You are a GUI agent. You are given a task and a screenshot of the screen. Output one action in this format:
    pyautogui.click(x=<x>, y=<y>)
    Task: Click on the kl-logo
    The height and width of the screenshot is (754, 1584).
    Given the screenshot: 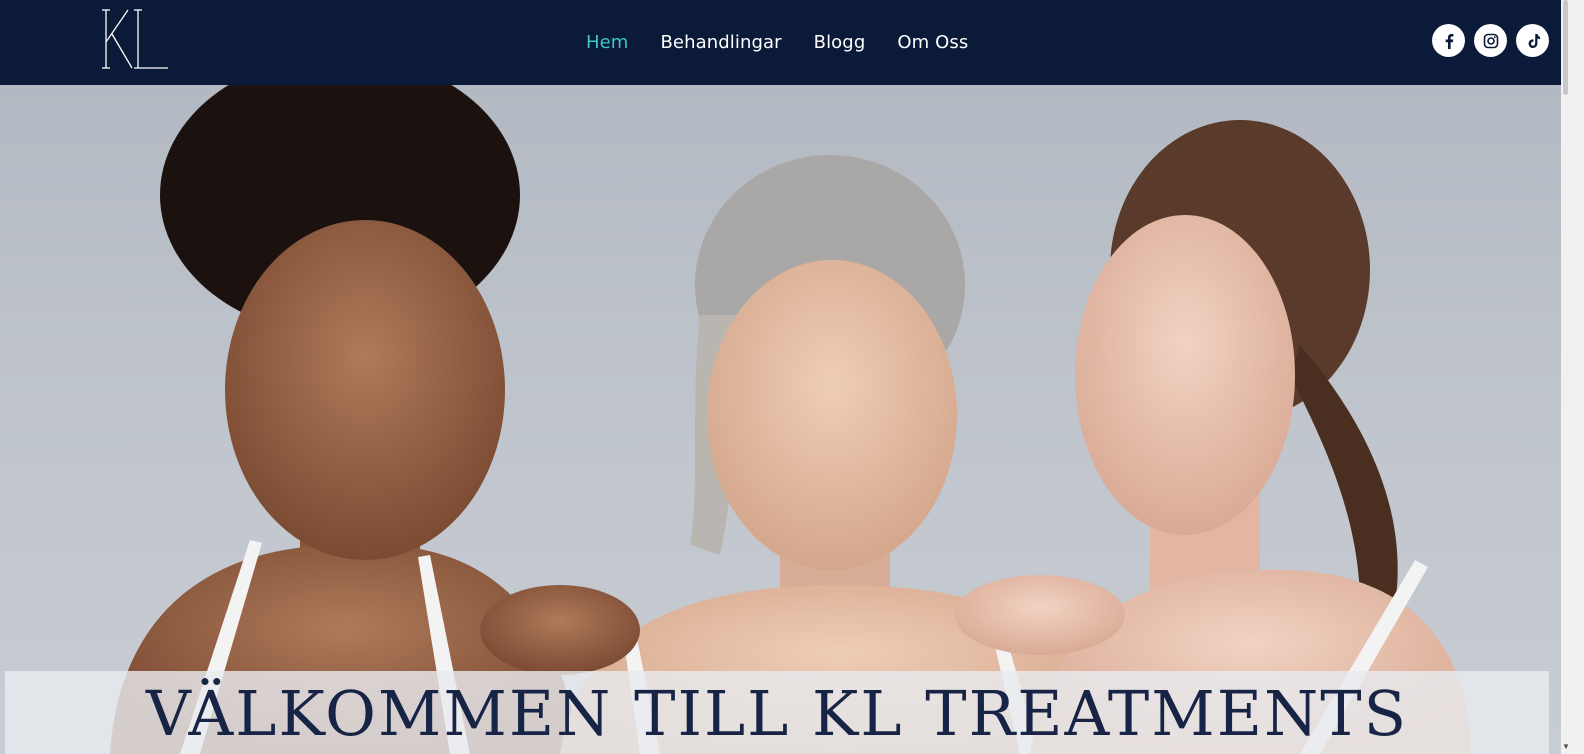 What is the action you would take?
    pyautogui.click(x=135, y=39)
    